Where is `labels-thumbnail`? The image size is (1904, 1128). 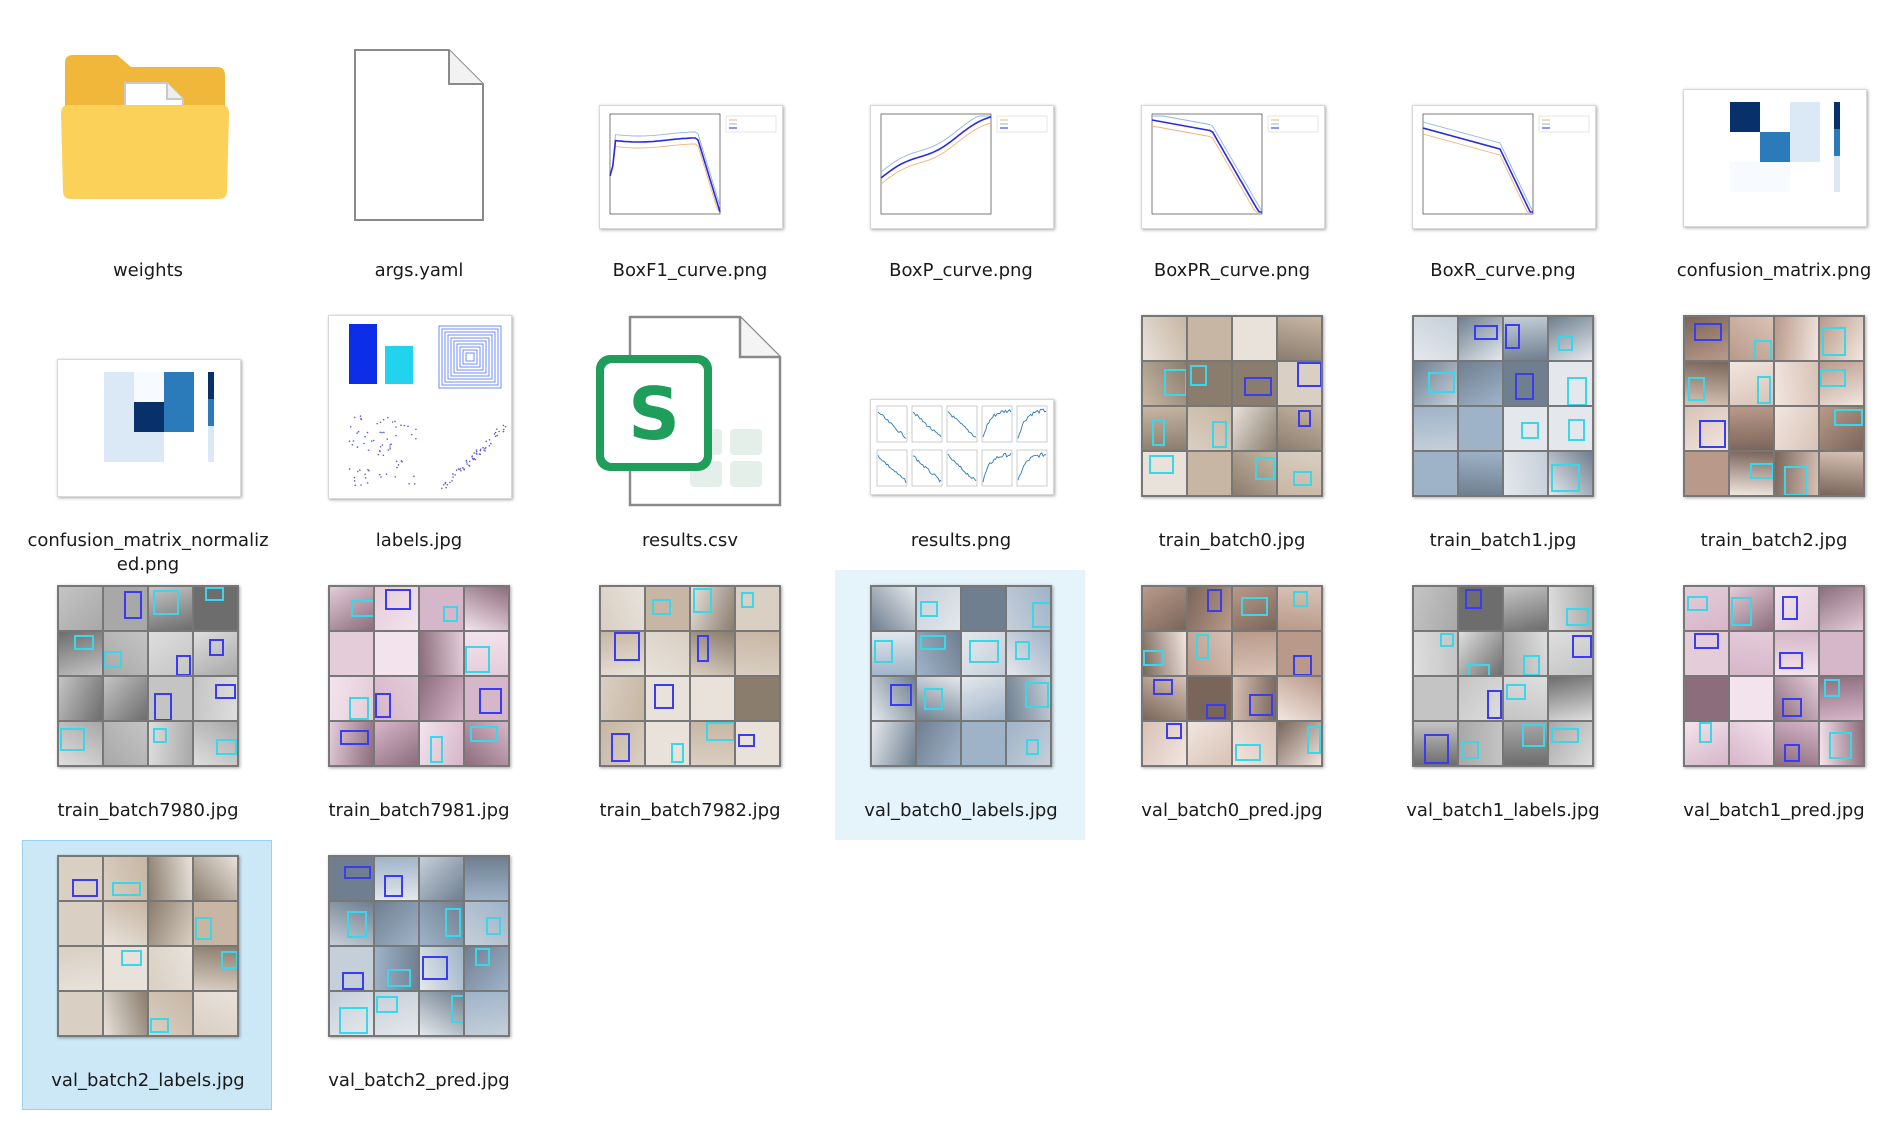
labels-thumbnail is located at coordinates (420, 407).